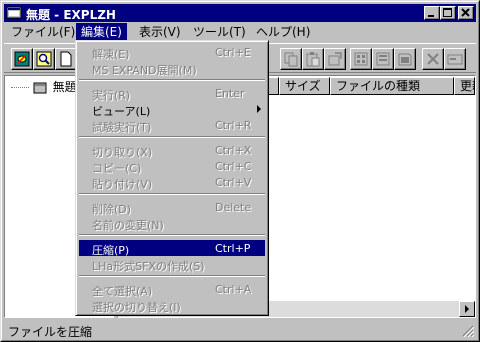 The image size is (480, 342). I want to click on copy-icon, so click(291, 59).